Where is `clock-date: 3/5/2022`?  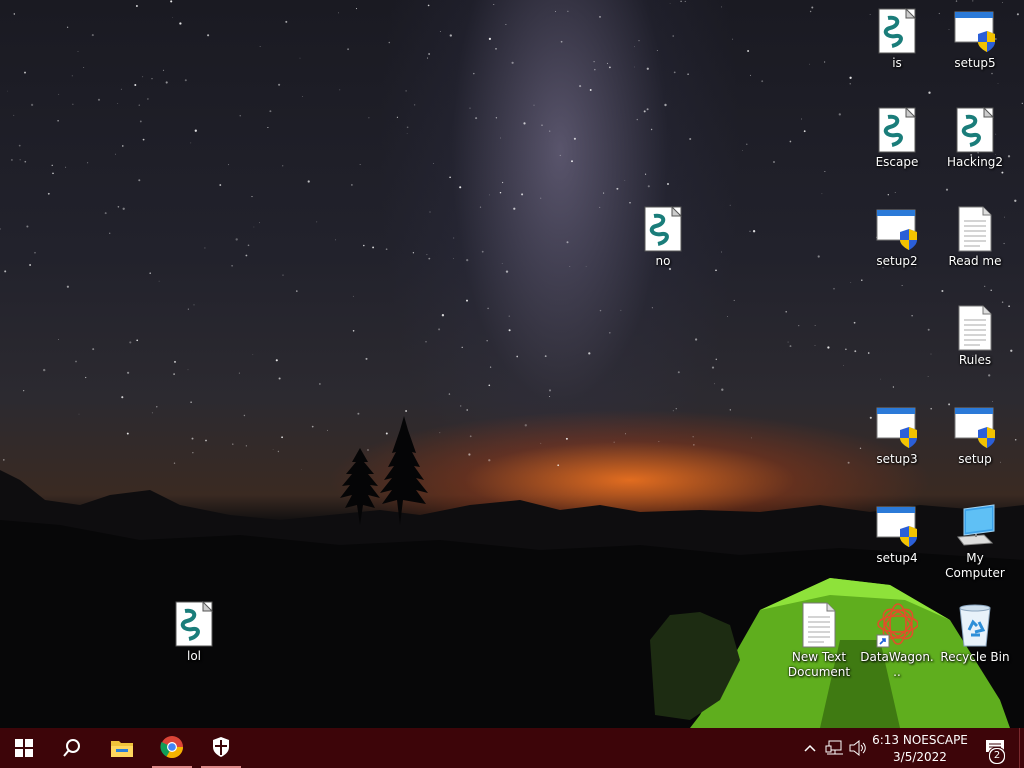 clock-date: 3/5/2022 is located at coordinates (920, 756).